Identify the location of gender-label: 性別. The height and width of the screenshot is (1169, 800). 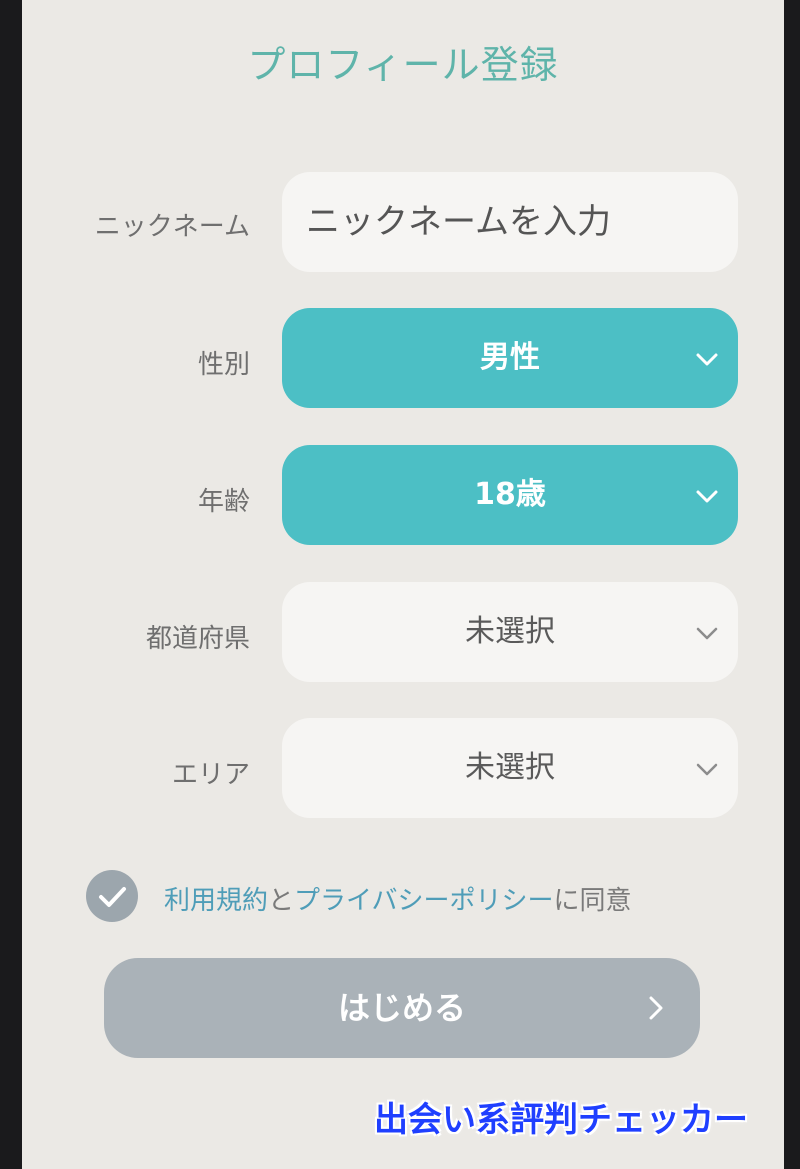
(223, 365).